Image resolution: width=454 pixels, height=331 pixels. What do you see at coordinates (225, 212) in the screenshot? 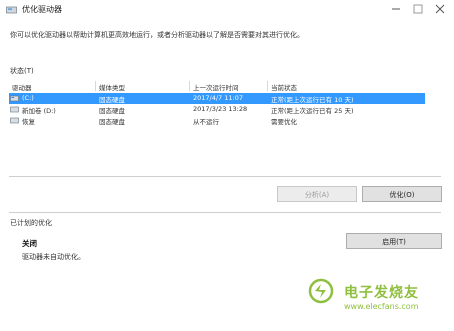
I see `section-divider` at bounding box center [225, 212].